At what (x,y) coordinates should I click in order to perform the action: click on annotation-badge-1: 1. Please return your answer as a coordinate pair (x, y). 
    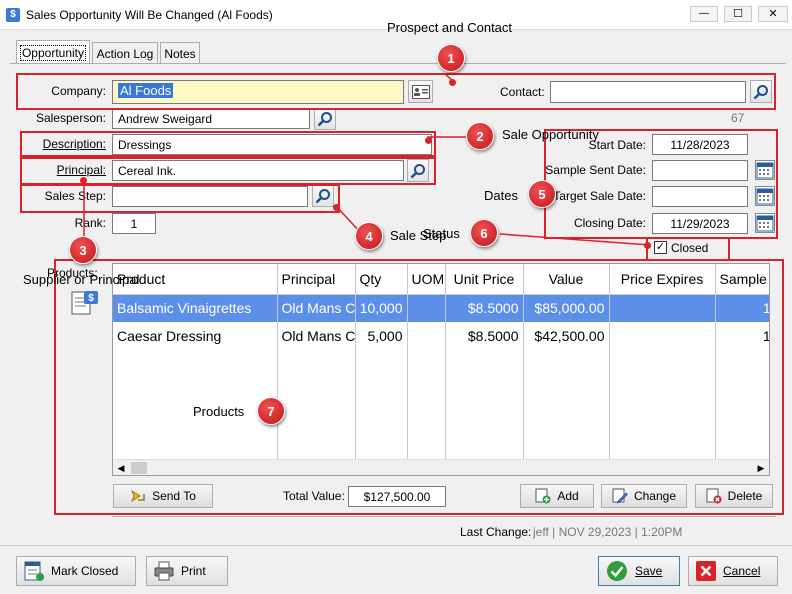
    Looking at the image, I should click on (451, 58).